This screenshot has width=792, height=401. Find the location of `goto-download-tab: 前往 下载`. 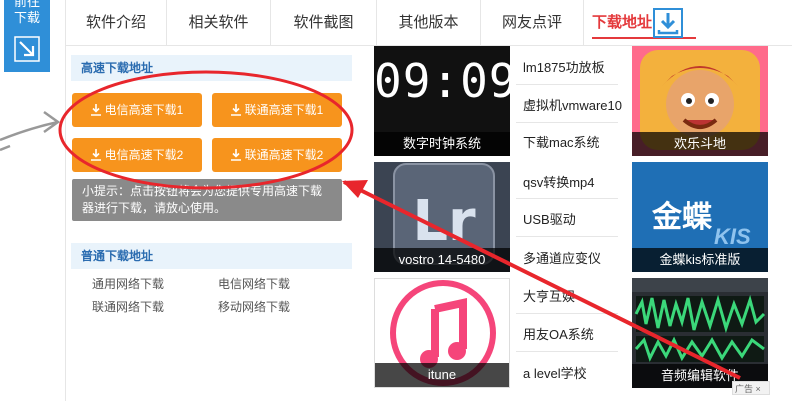

goto-download-tab: 前往 下载 is located at coordinates (27, 36).